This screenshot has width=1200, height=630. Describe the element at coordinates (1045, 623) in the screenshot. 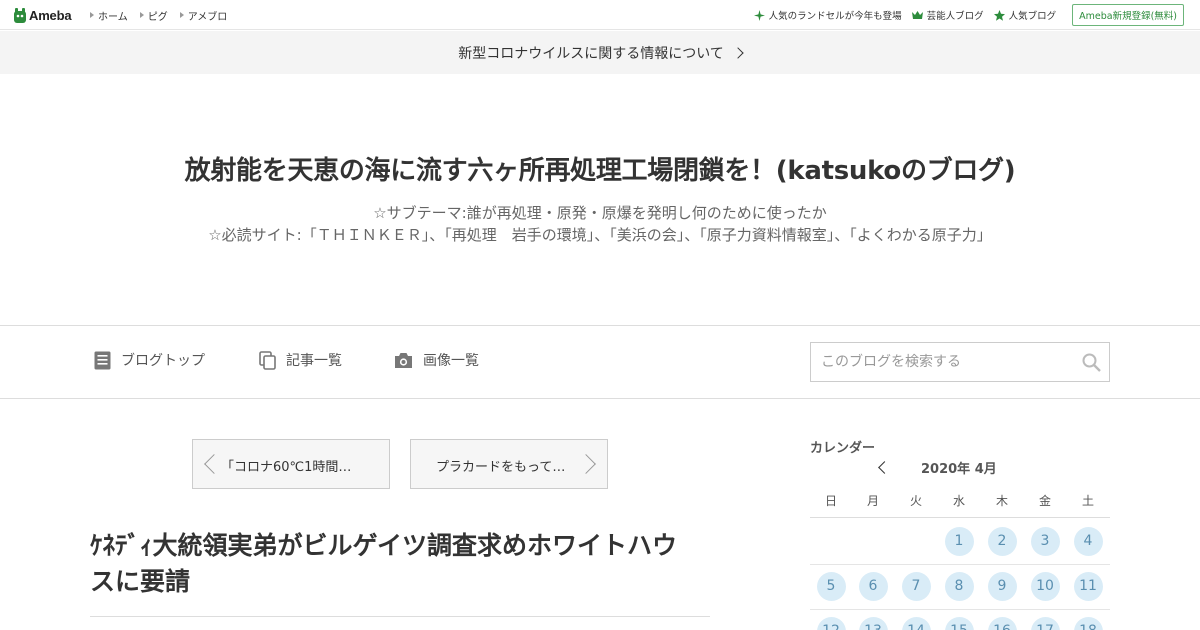

I see `calendar-day: 17` at that location.